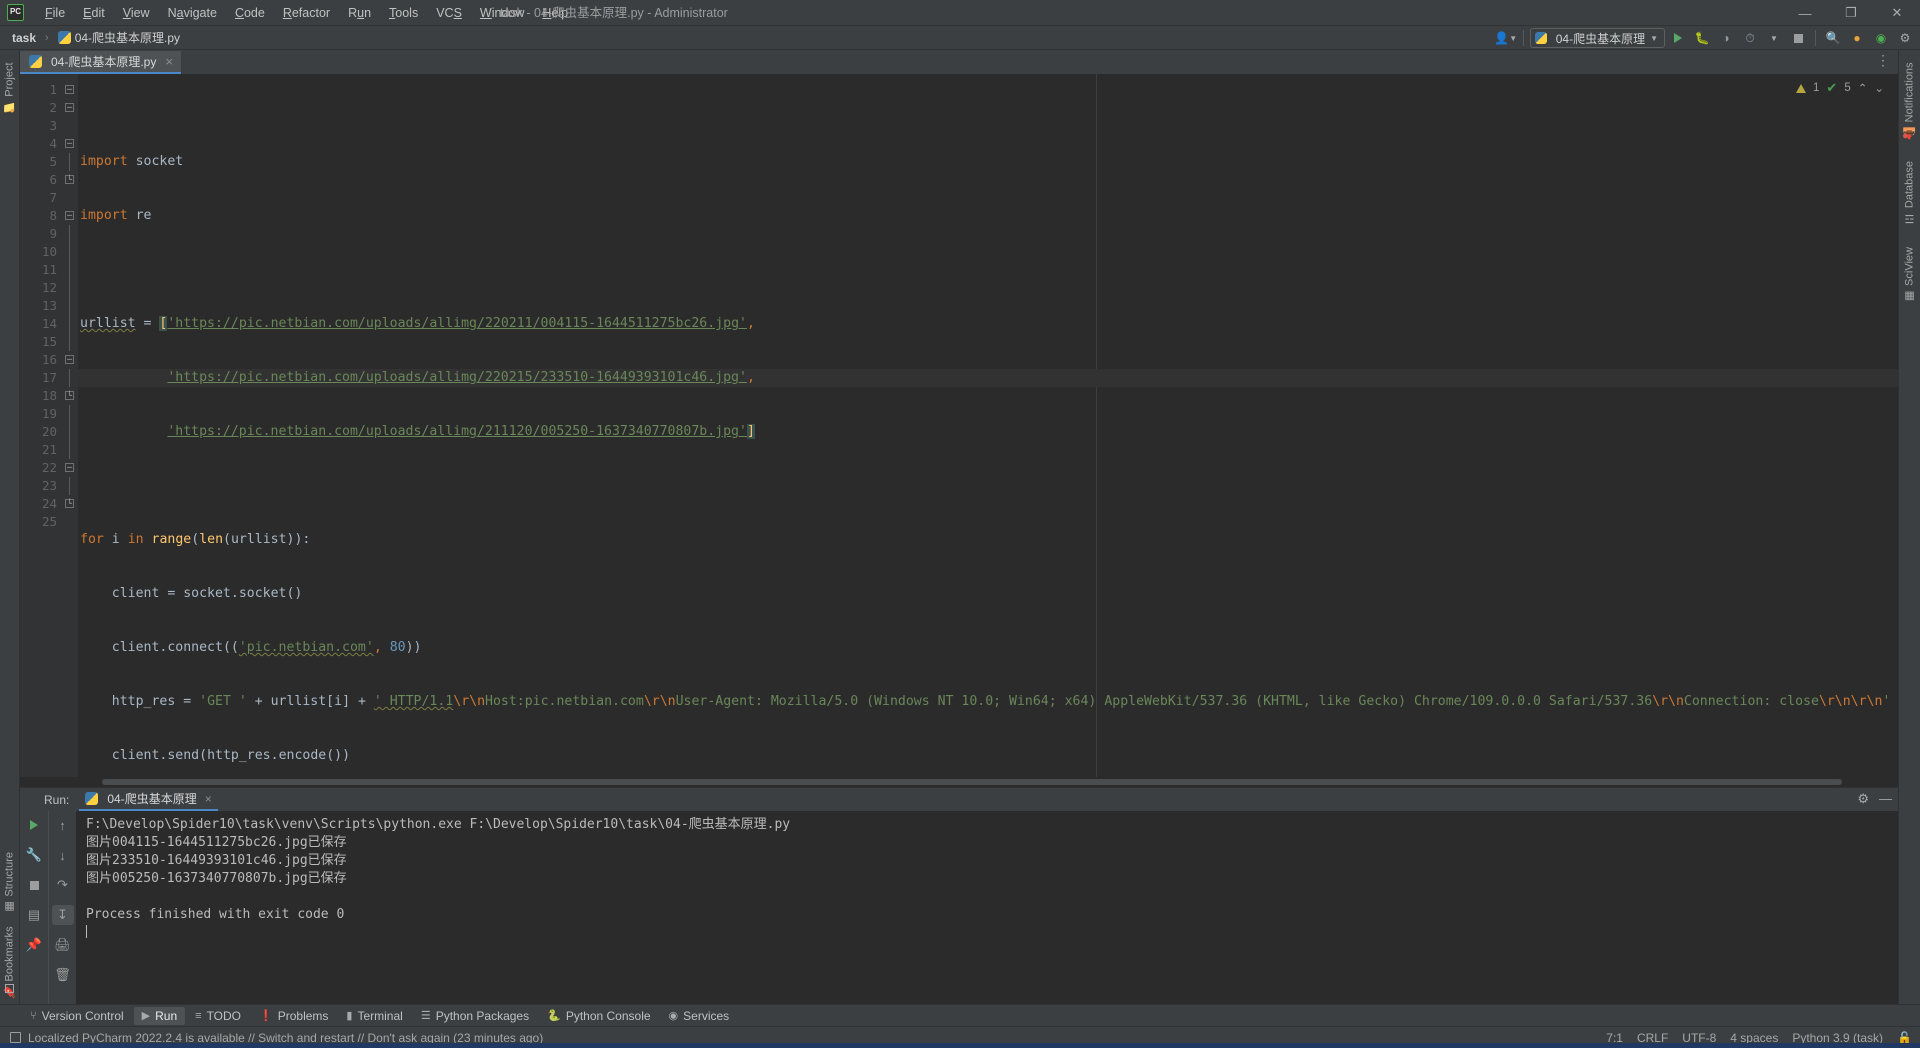  Describe the element at coordinates (959, 62) in the screenshot. I see `editor-tab-bar: 04-爬虫基本原理.py × ⋮` at that location.